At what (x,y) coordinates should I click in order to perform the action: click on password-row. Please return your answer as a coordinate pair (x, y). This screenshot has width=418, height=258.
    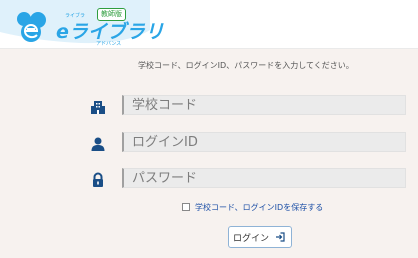
    Looking at the image, I should click on (209, 180).